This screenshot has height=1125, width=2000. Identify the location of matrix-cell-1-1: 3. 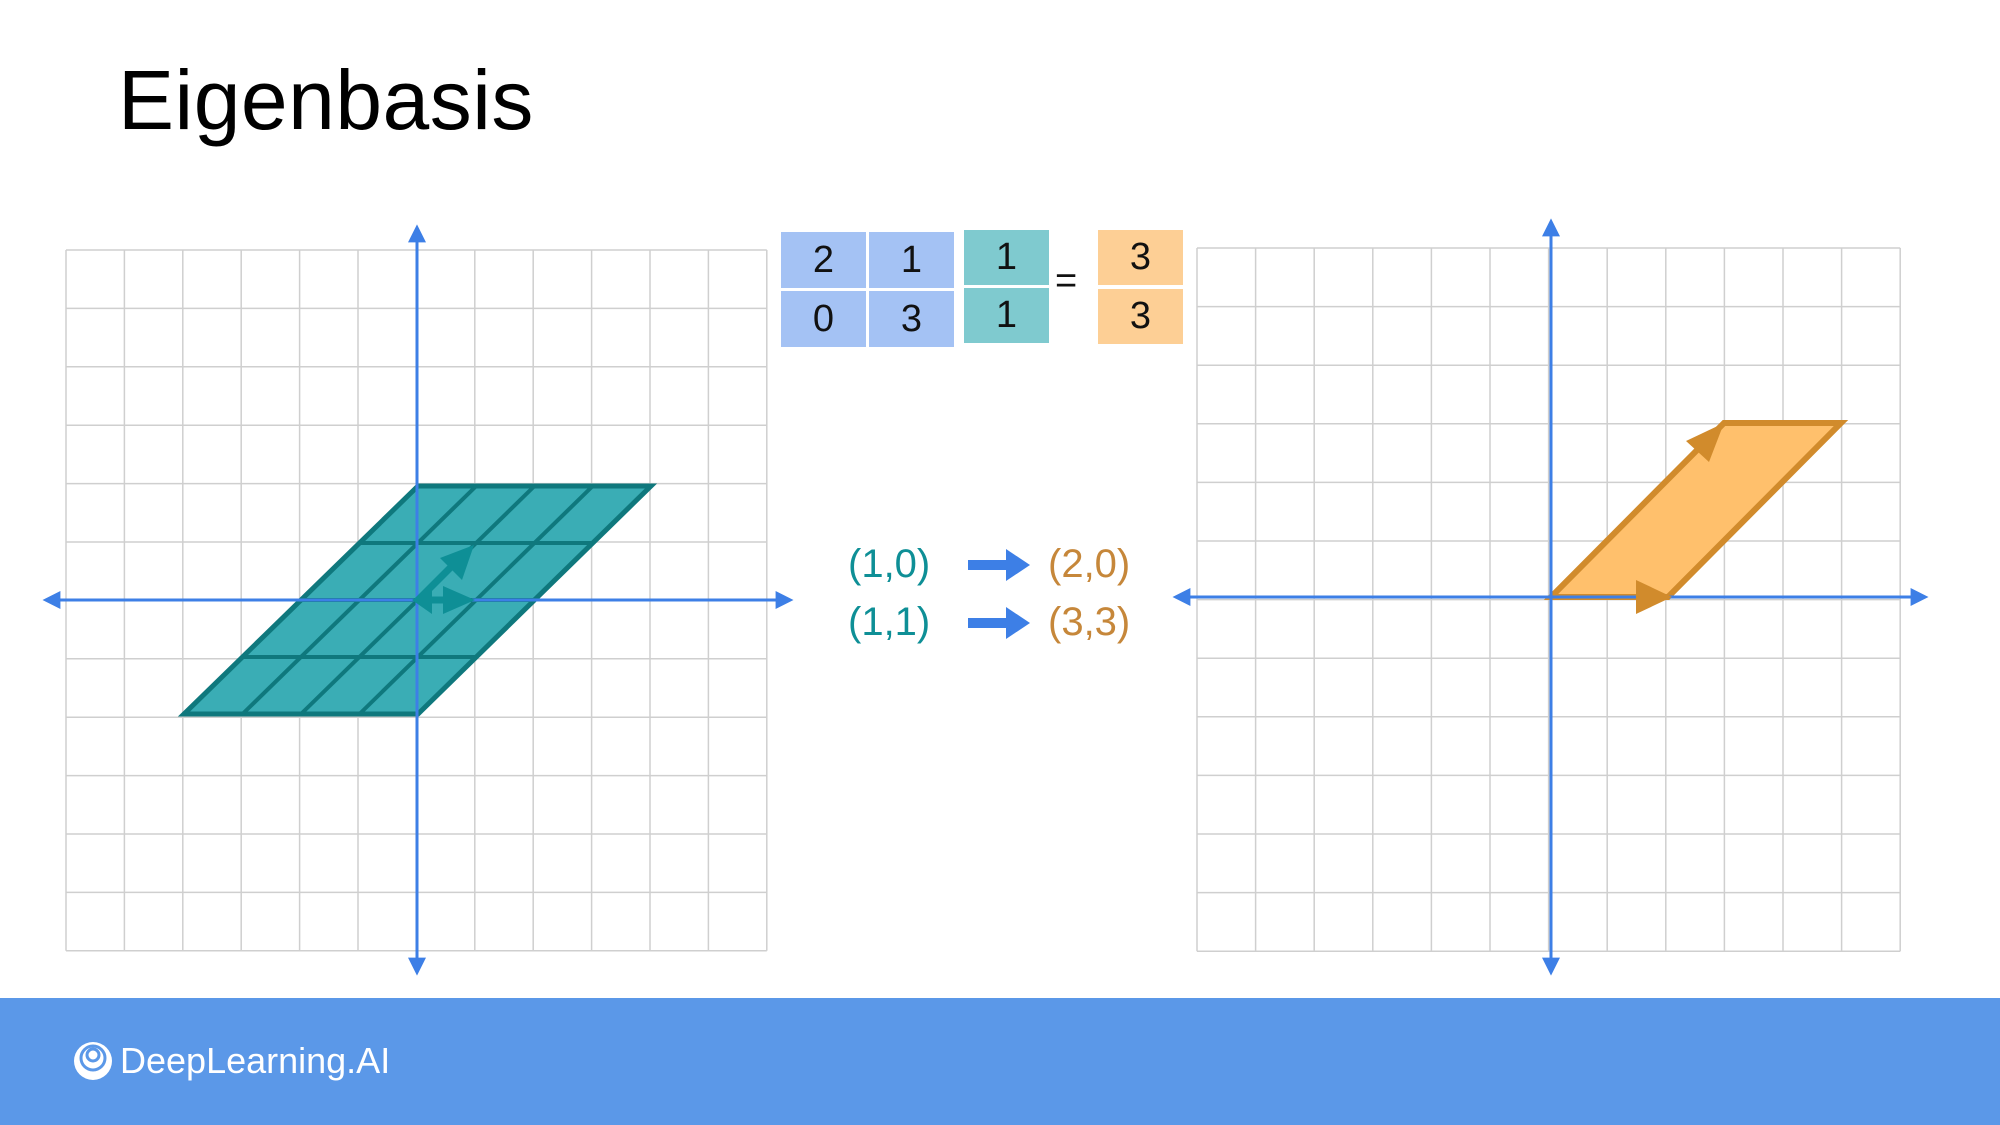
(911, 319).